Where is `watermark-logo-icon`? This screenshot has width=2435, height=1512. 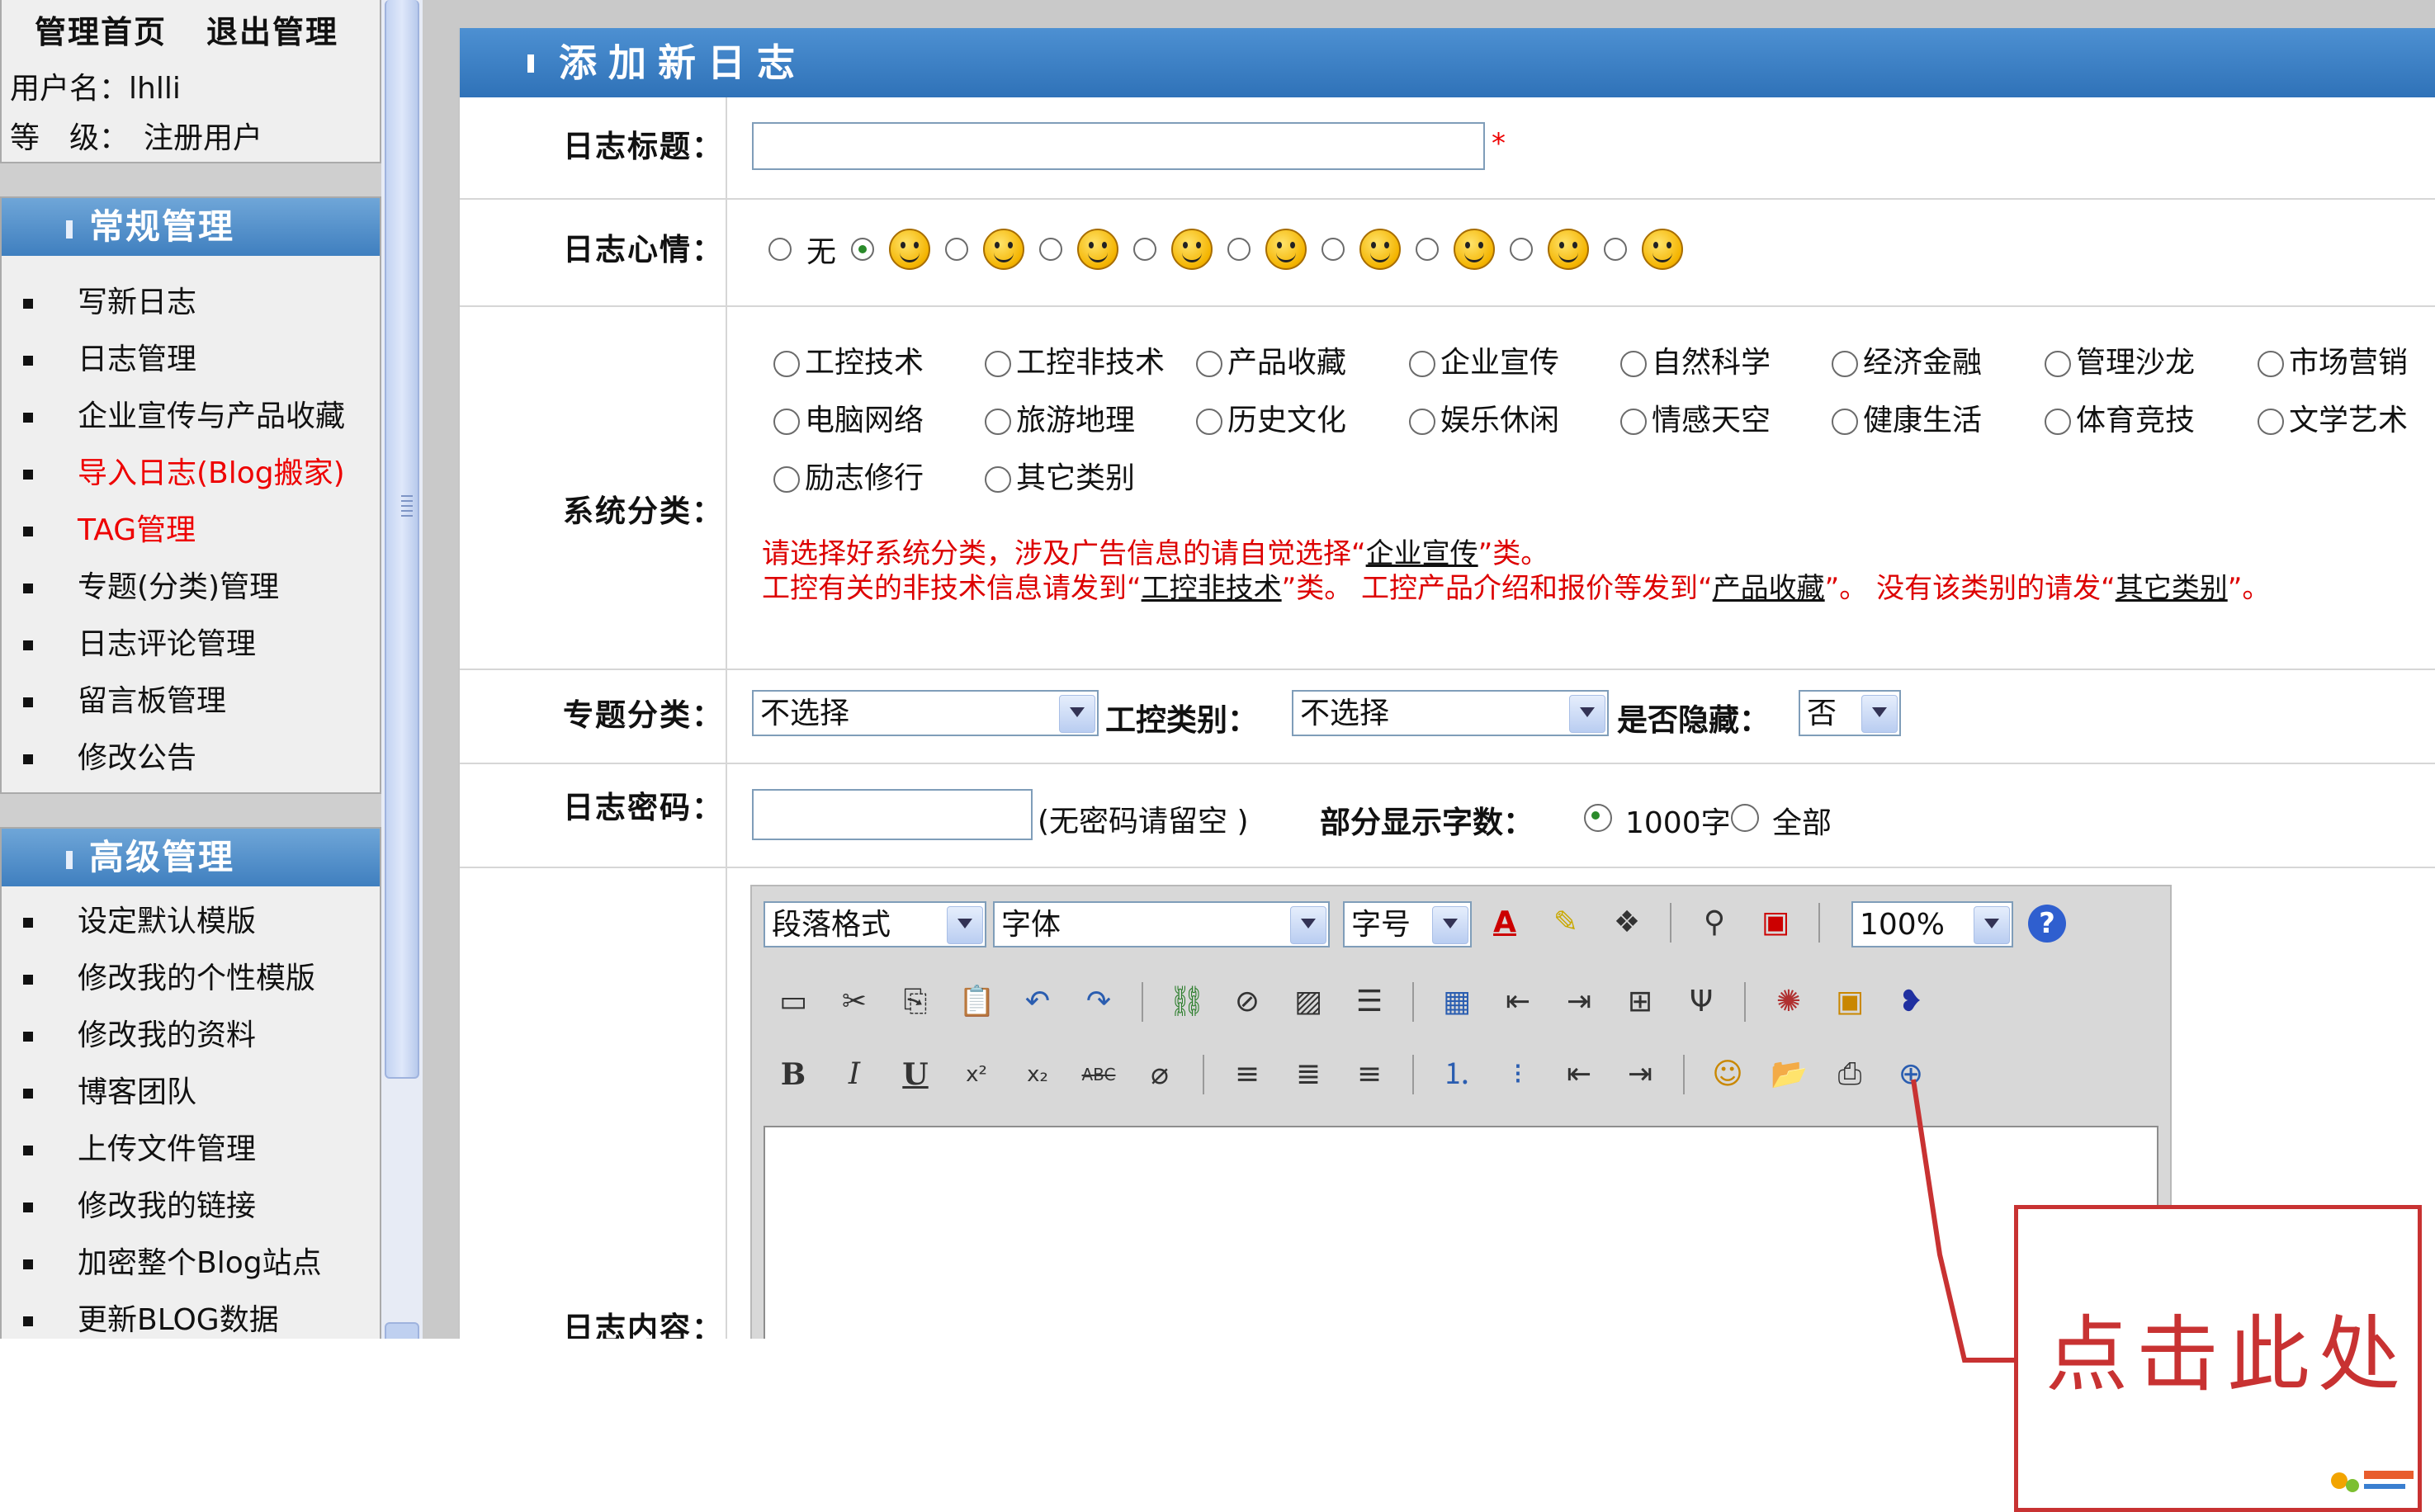 watermark-logo-icon is located at coordinates (2373, 1481).